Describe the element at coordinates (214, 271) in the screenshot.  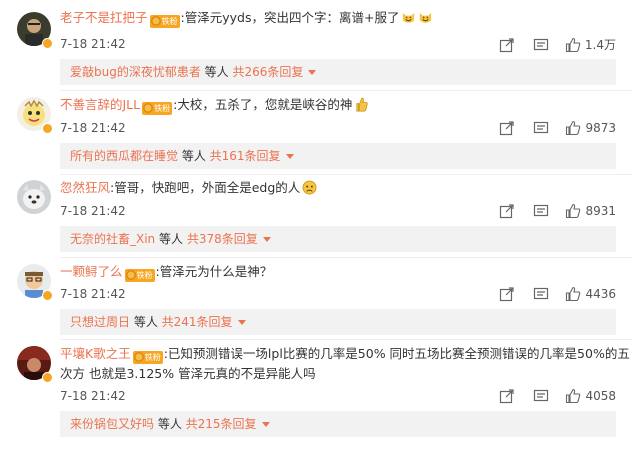
I see `comment-text: :管泽元为什么是神？` at that location.